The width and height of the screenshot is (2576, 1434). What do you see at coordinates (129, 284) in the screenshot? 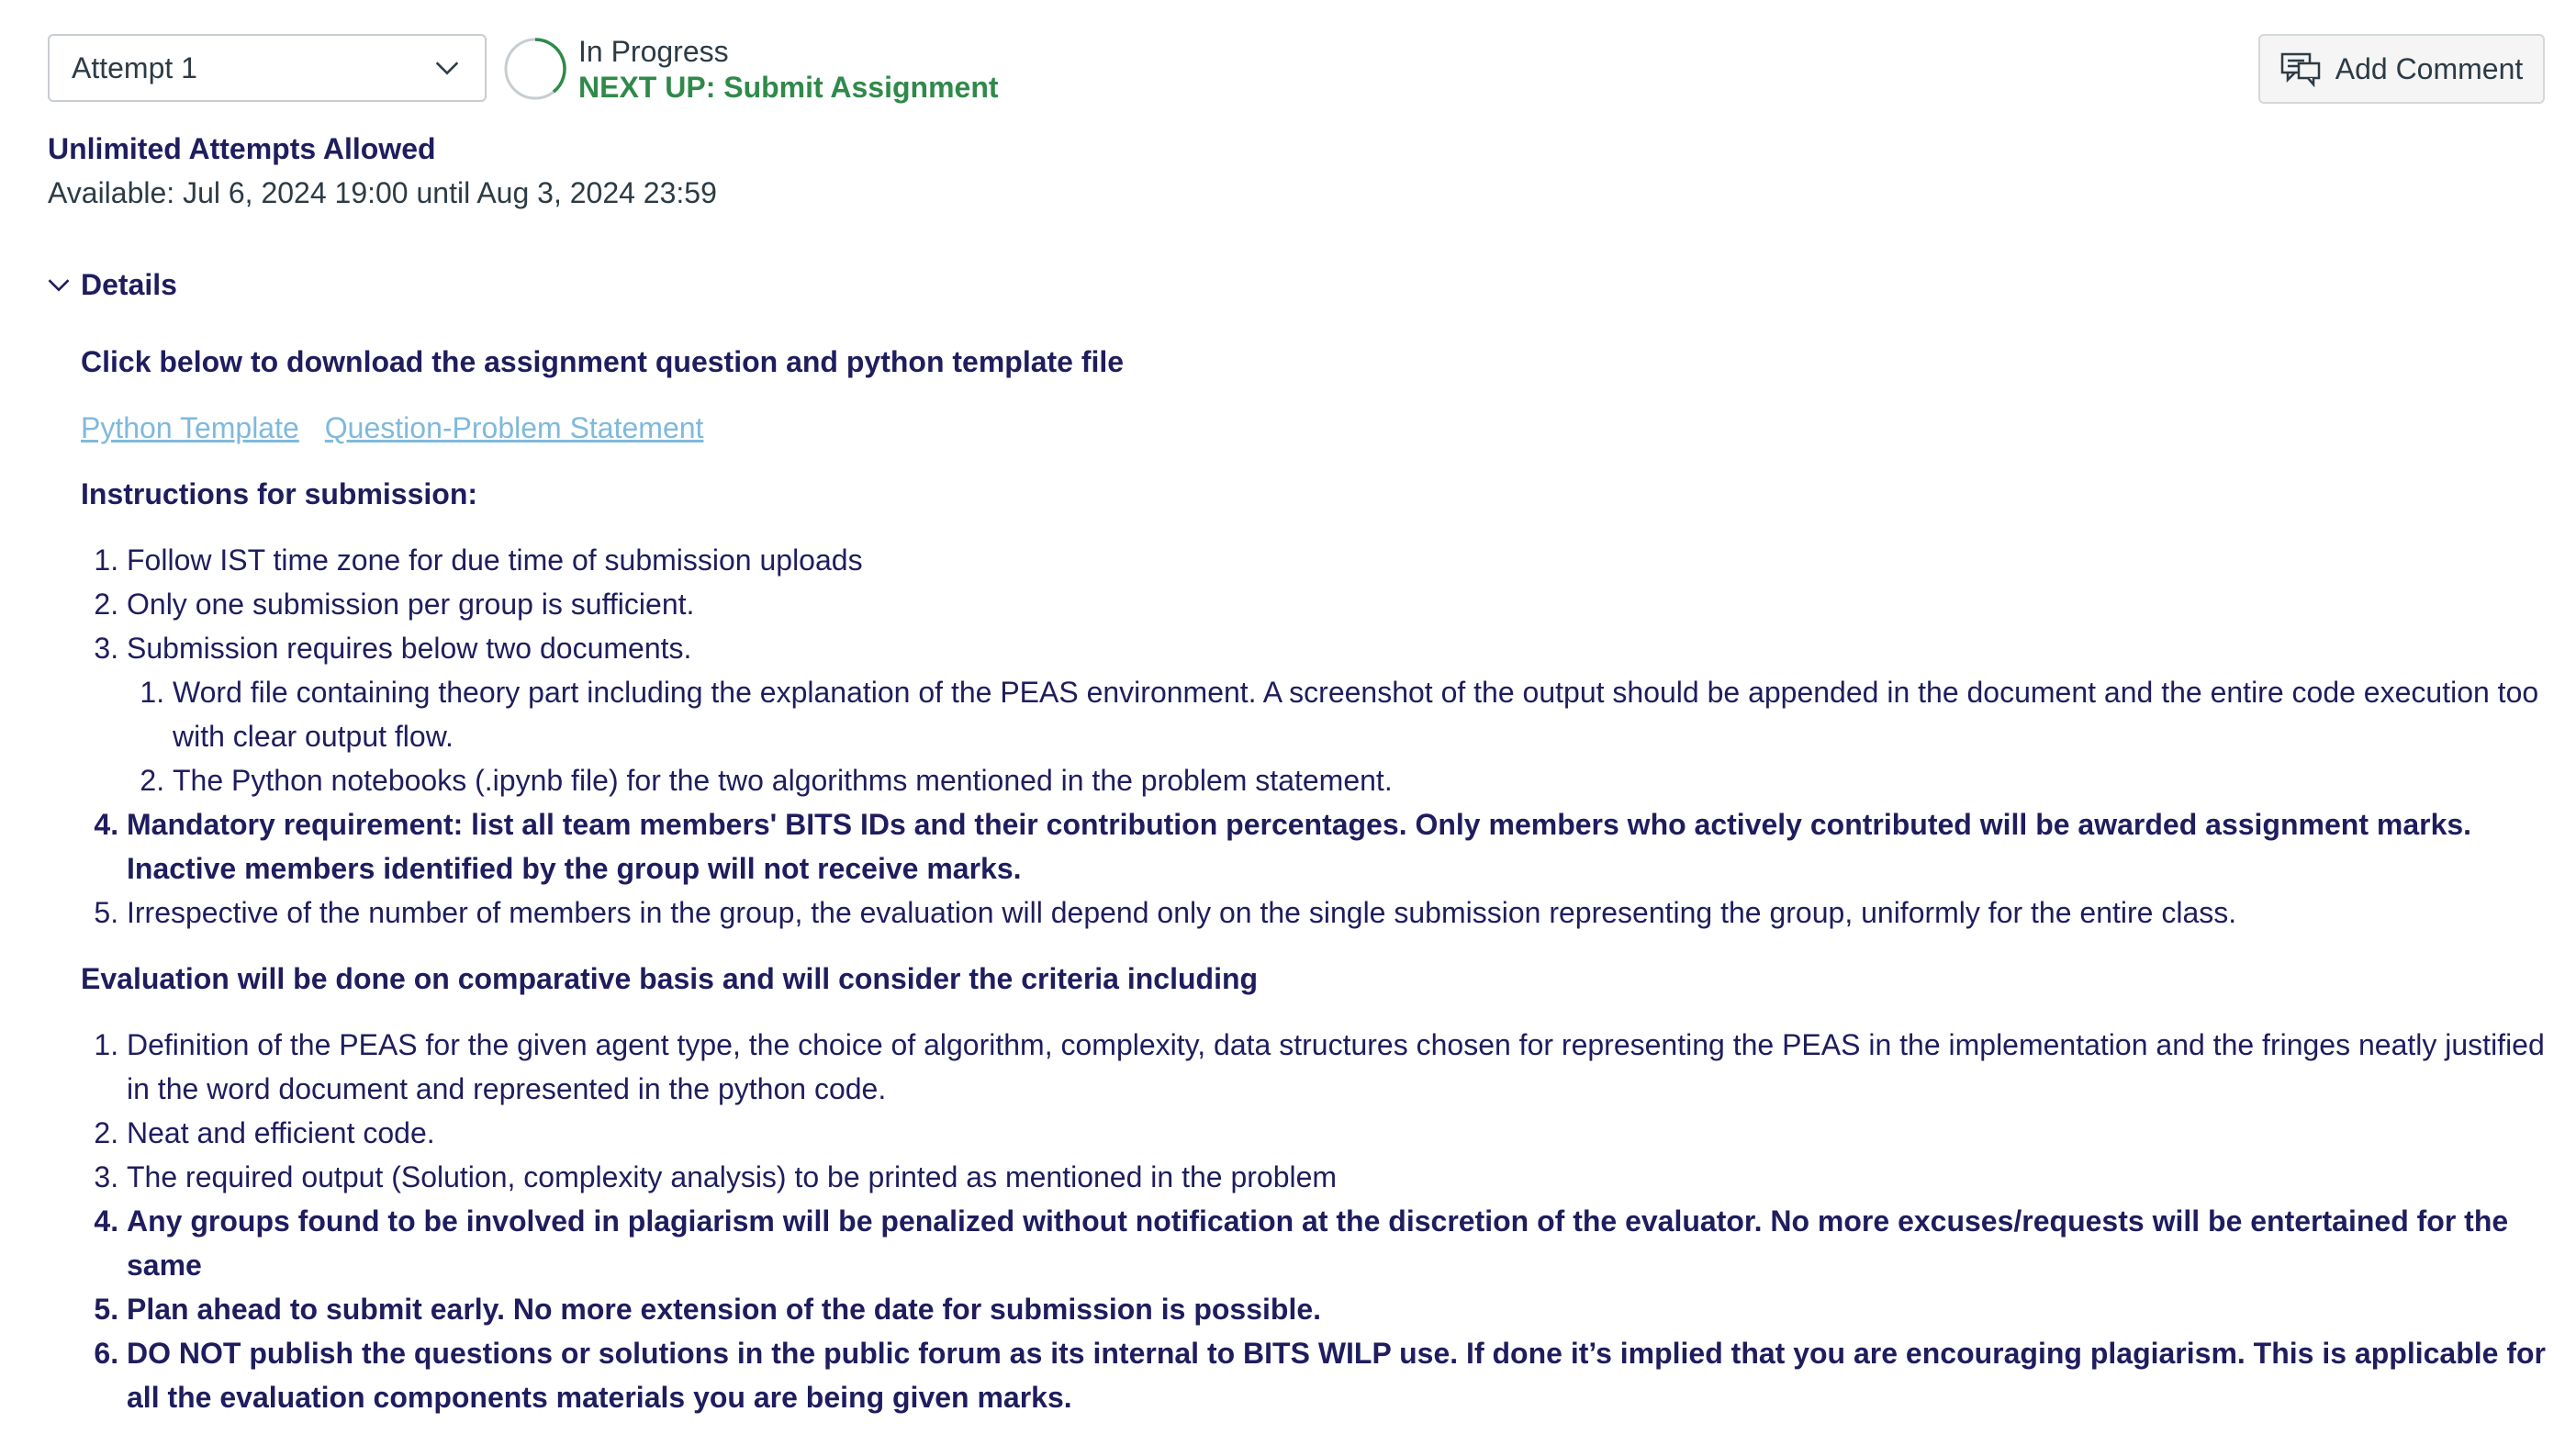
I see `details-toggle-label: Details` at bounding box center [129, 284].